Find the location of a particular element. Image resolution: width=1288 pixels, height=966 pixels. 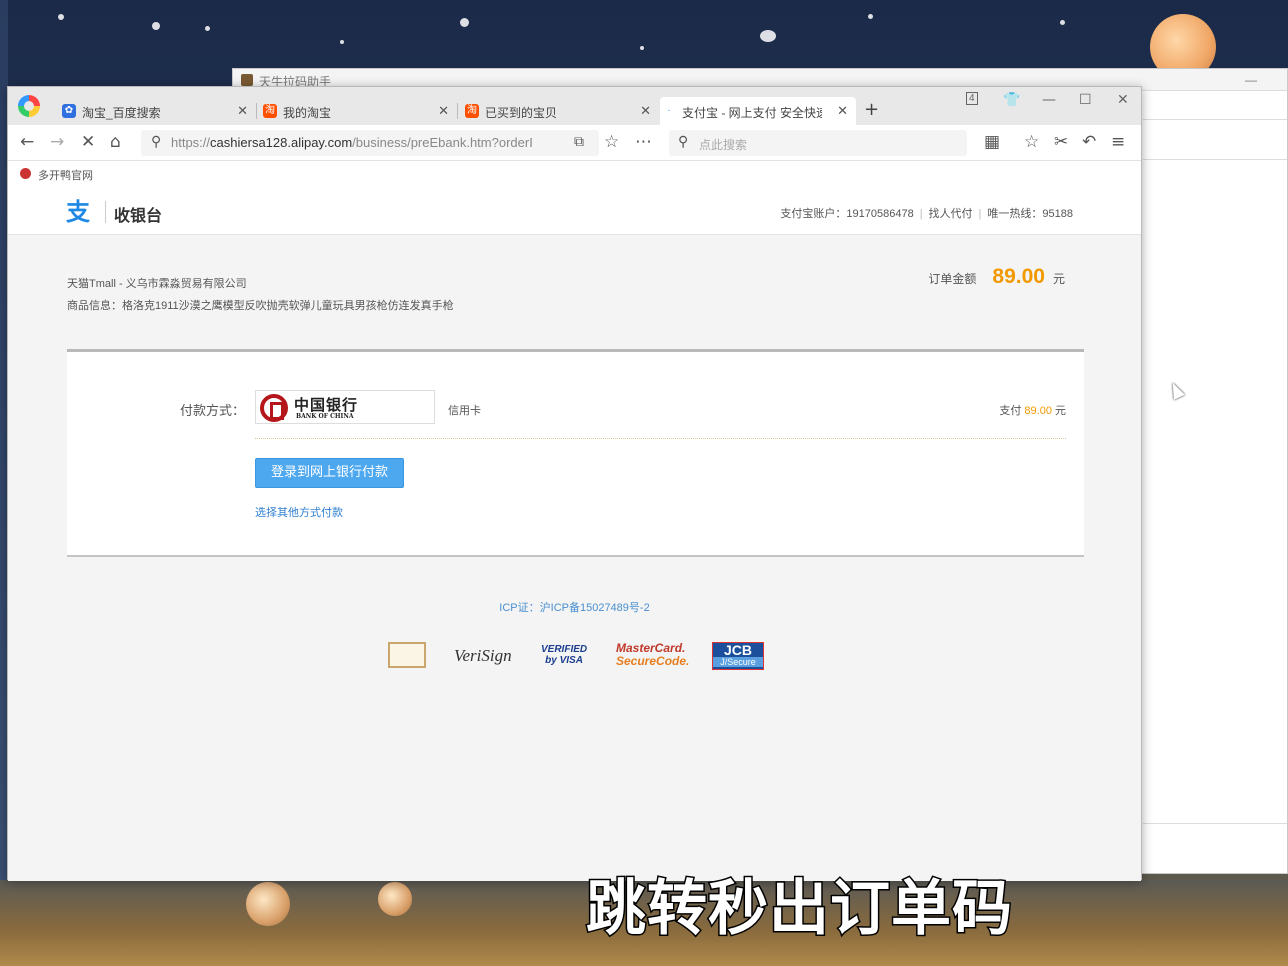

undo-icon: ↶ is located at coordinates (1089, 142).